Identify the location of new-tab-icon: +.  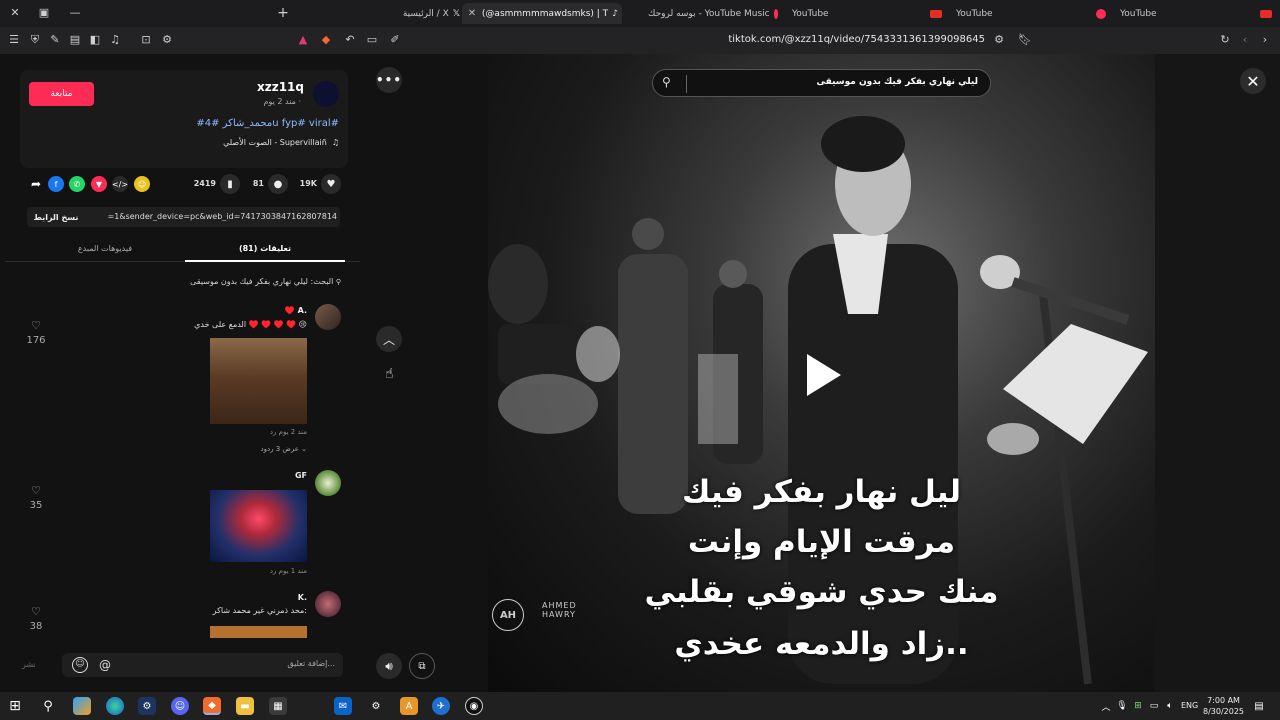
(283, 13).